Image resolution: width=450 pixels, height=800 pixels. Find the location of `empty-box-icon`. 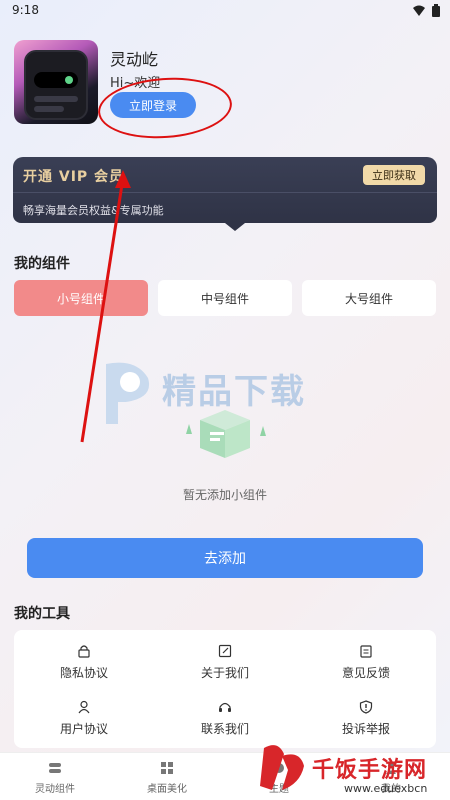

empty-box-icon is located at coordinates (226, 434).